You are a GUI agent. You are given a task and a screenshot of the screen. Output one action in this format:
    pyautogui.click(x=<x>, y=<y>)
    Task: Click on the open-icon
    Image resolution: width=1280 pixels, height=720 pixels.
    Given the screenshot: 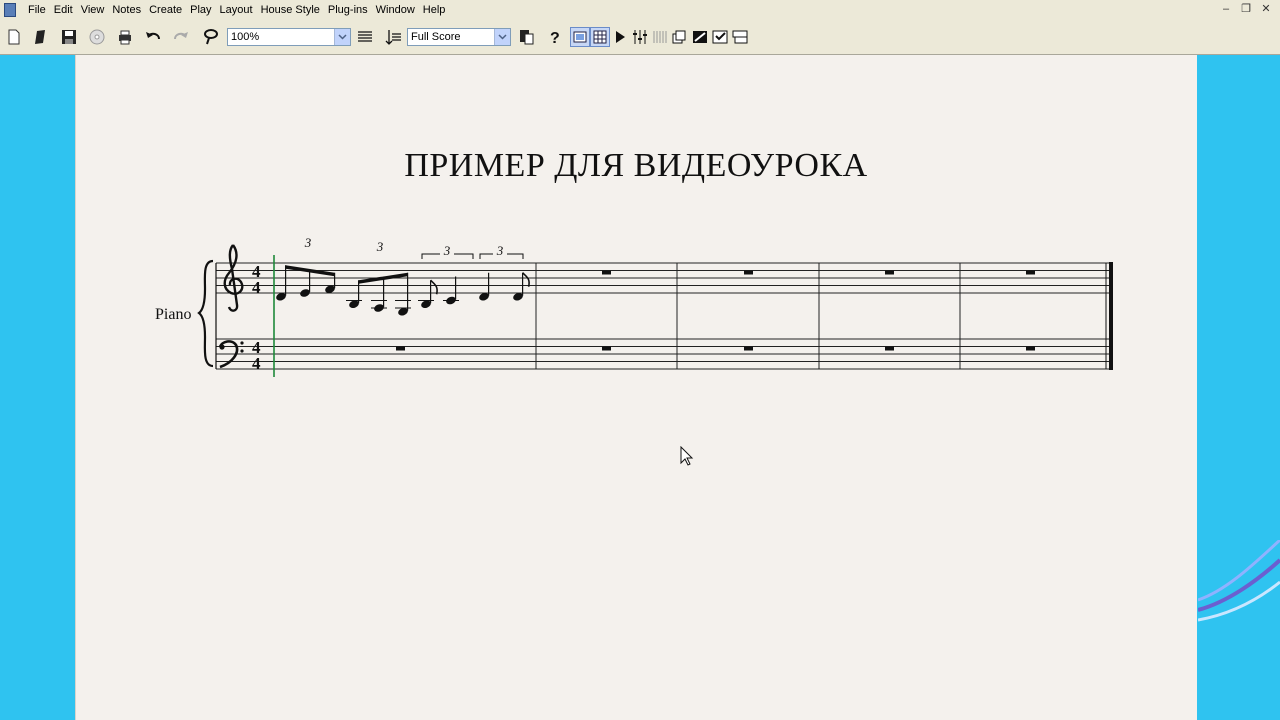 What is the action you would take?
    pyautogui.click(x=41, y=37)
    